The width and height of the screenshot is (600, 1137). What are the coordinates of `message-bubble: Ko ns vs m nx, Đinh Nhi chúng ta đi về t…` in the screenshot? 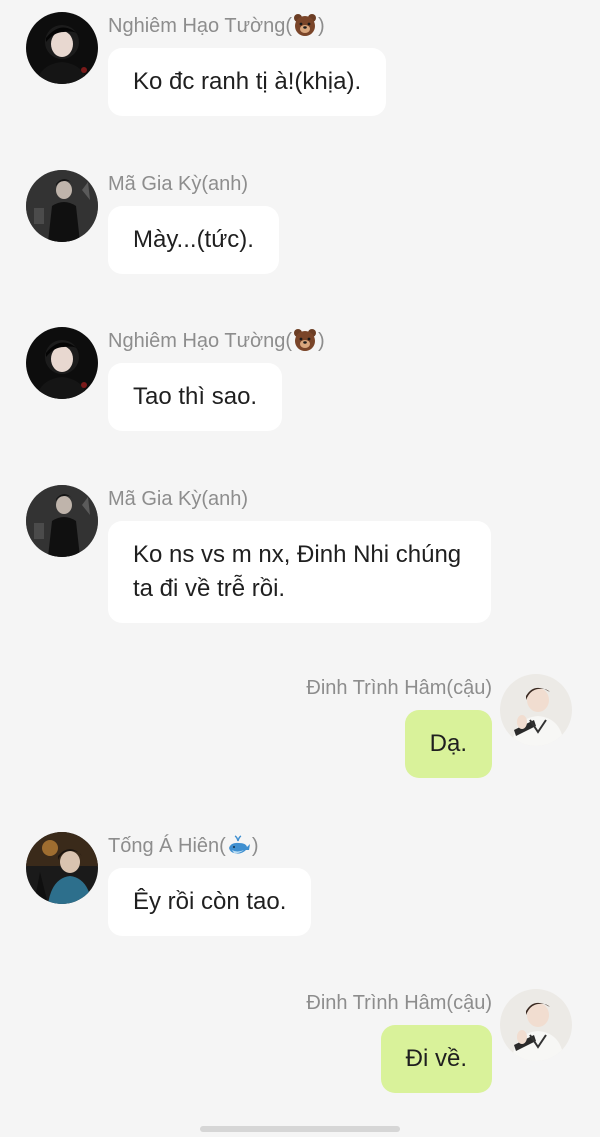 It's located at (299, 572).